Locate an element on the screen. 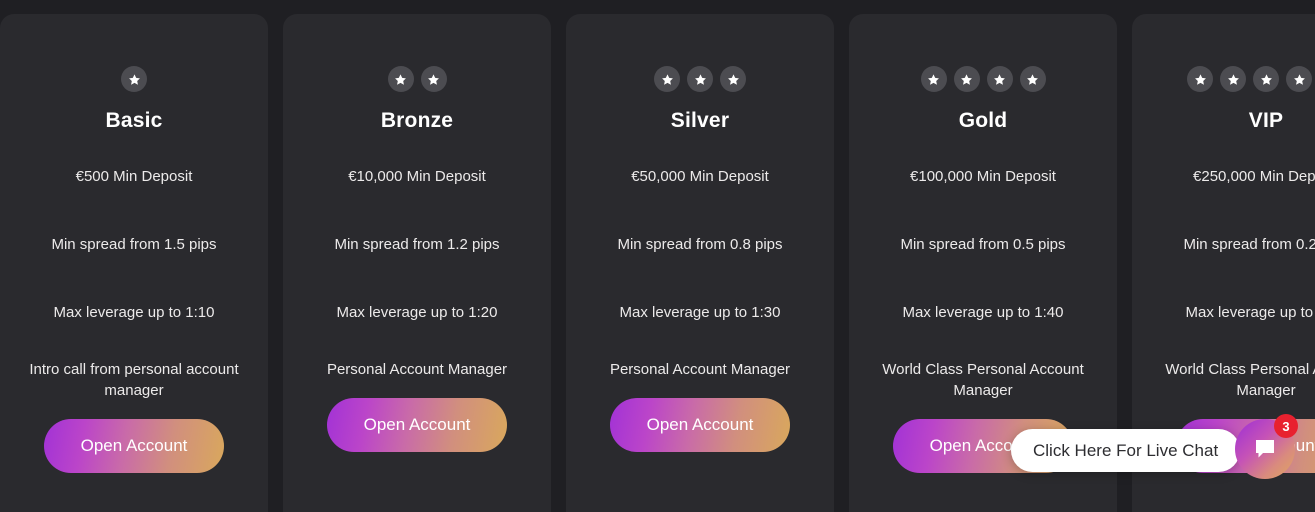 This screenshot has height=512, width=1315. tier-title: Silver is located at coordinates (700, 120).